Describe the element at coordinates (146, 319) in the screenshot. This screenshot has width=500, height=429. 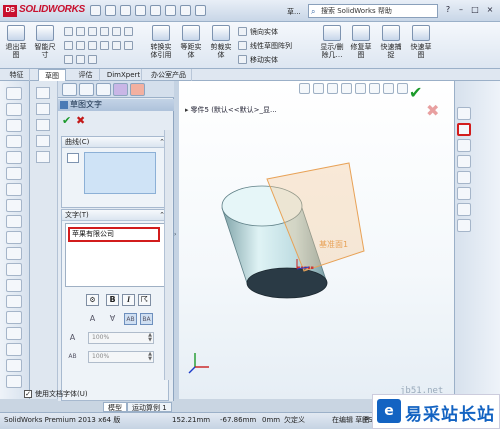
I see `align-ba-icon: BA` at that location.